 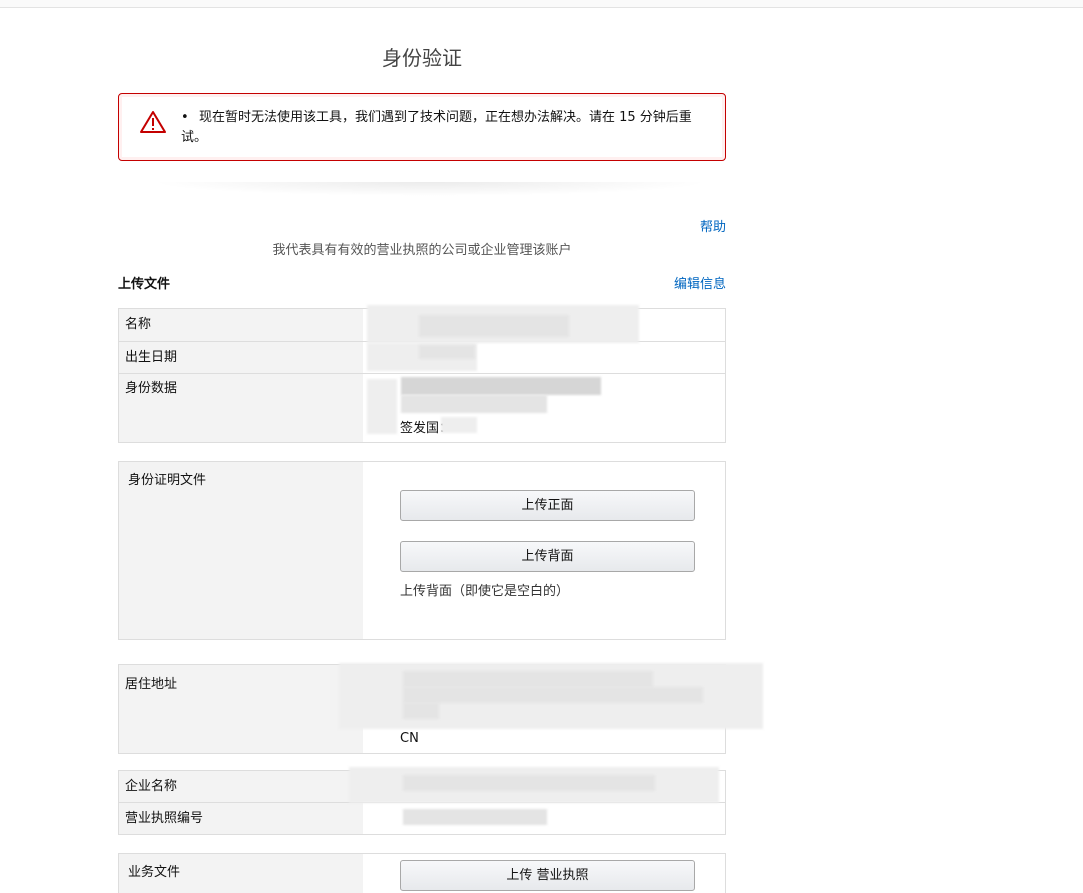 I want to click on redacted-company-name-block, so click(x=529, y=783).